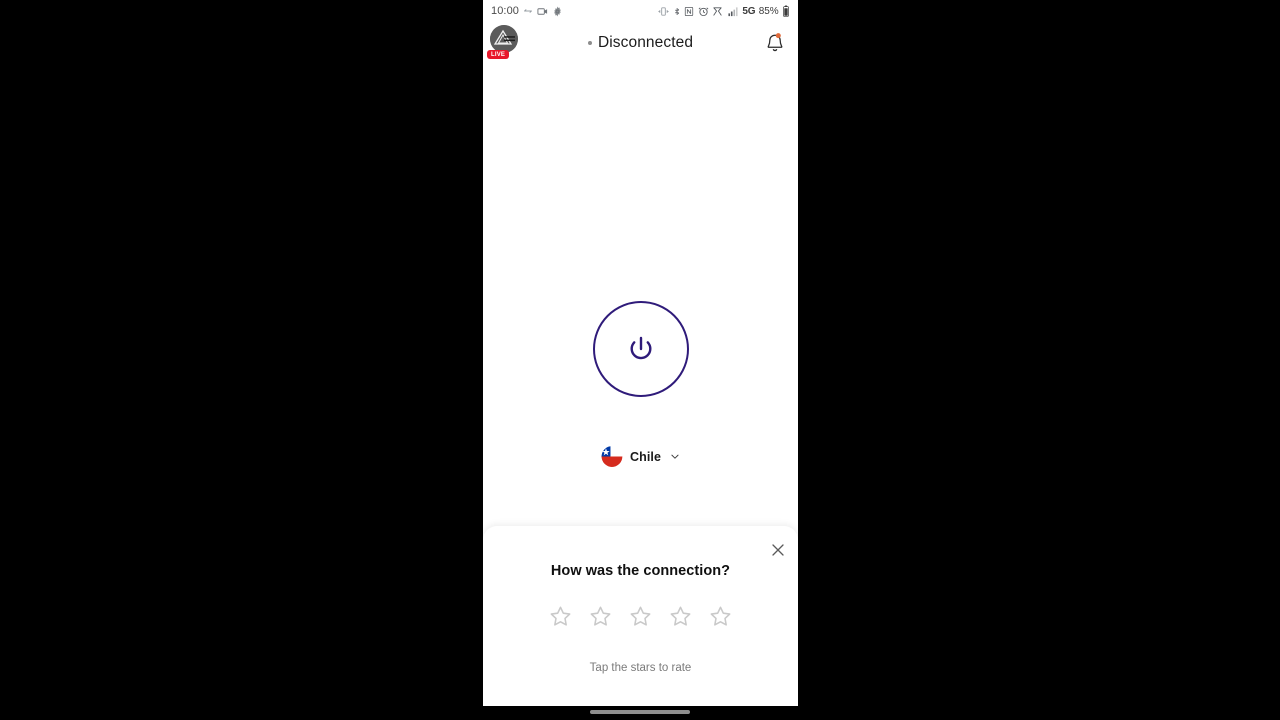 The image size is (1280, 720). What do you see at coordinates (677, 11) in the screenshot?
I see `bluetooth-icon` at bounding box center [677, 11].